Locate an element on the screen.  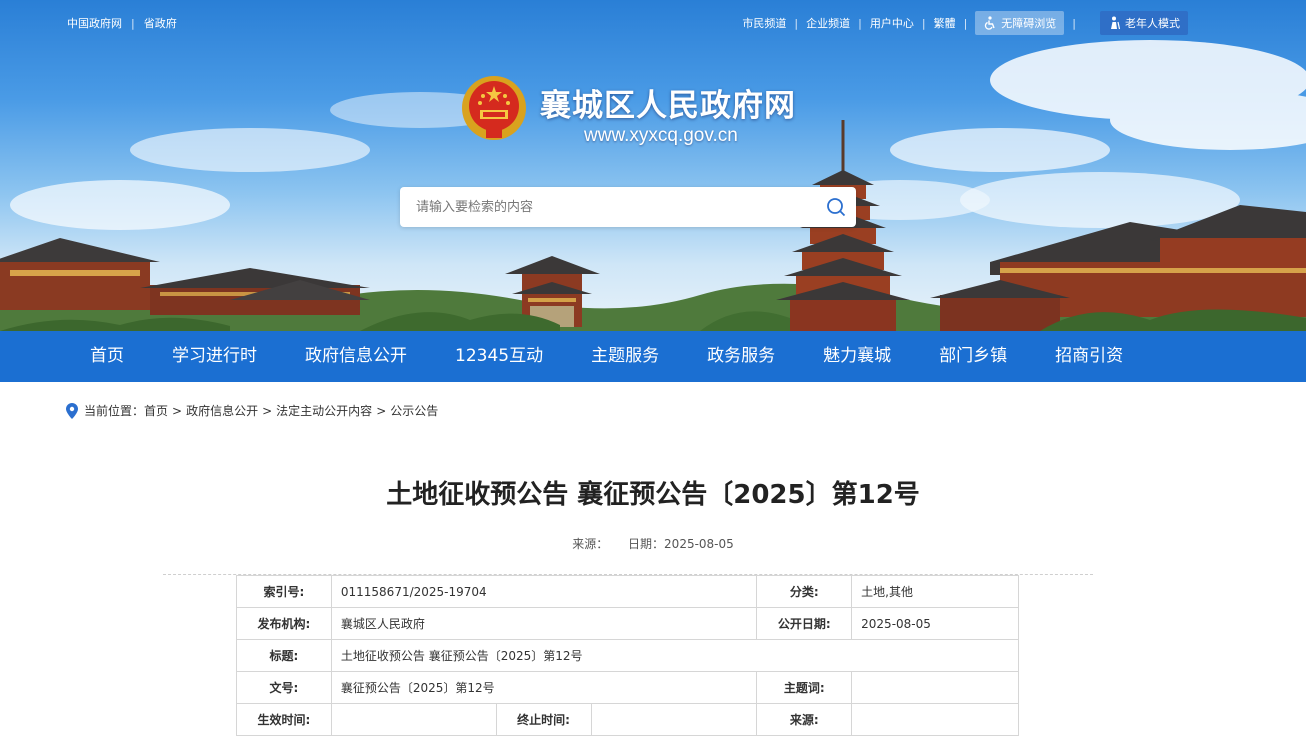
national-emblem-icon is located at coordinates (494, 108).